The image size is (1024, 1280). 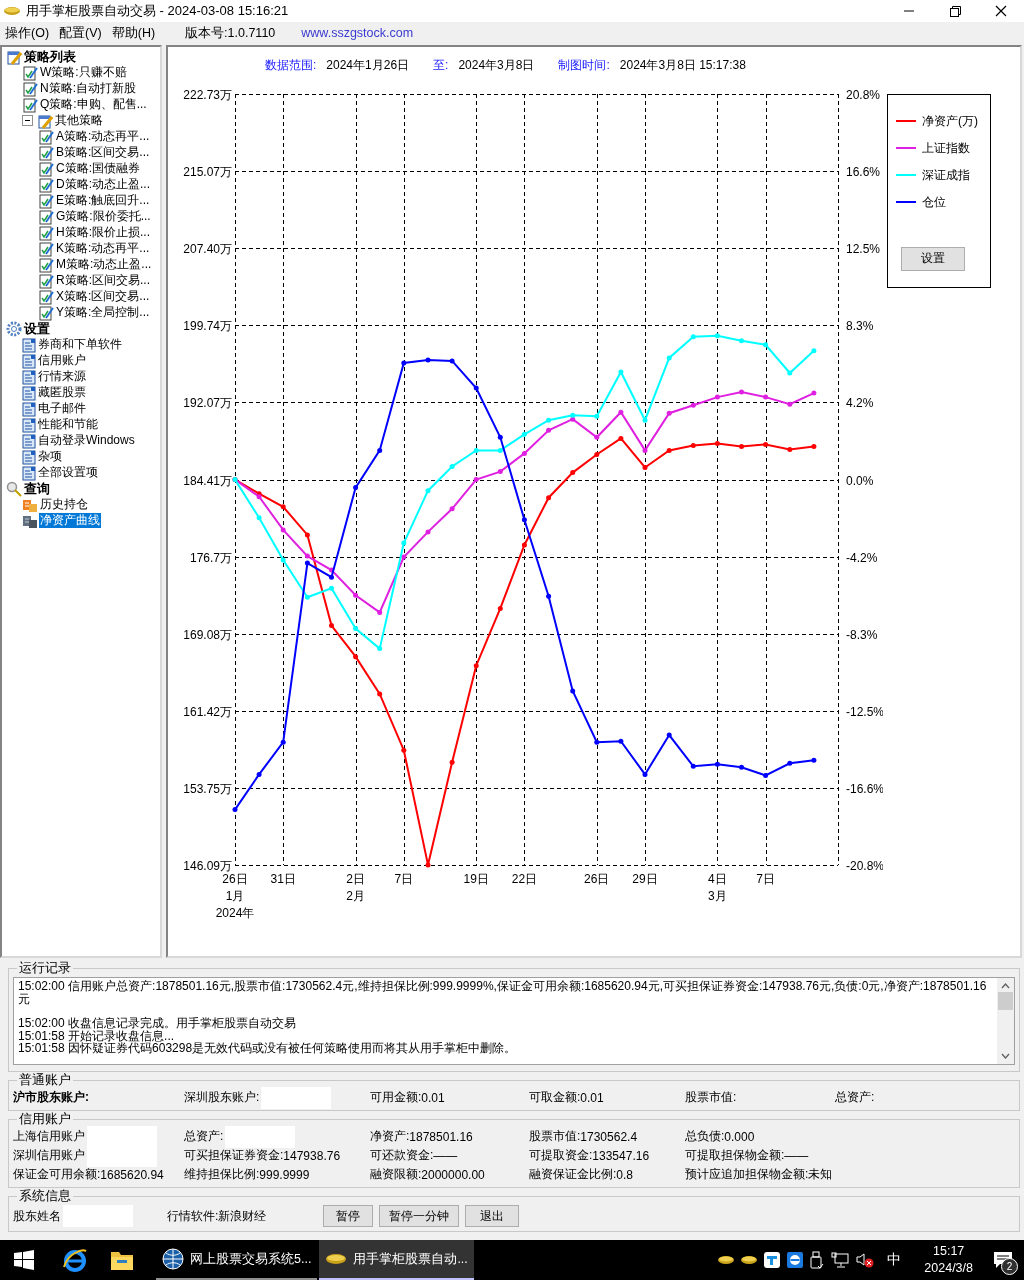 I want to click on tree-item: 电子邮件, so click(x=62, y=409).